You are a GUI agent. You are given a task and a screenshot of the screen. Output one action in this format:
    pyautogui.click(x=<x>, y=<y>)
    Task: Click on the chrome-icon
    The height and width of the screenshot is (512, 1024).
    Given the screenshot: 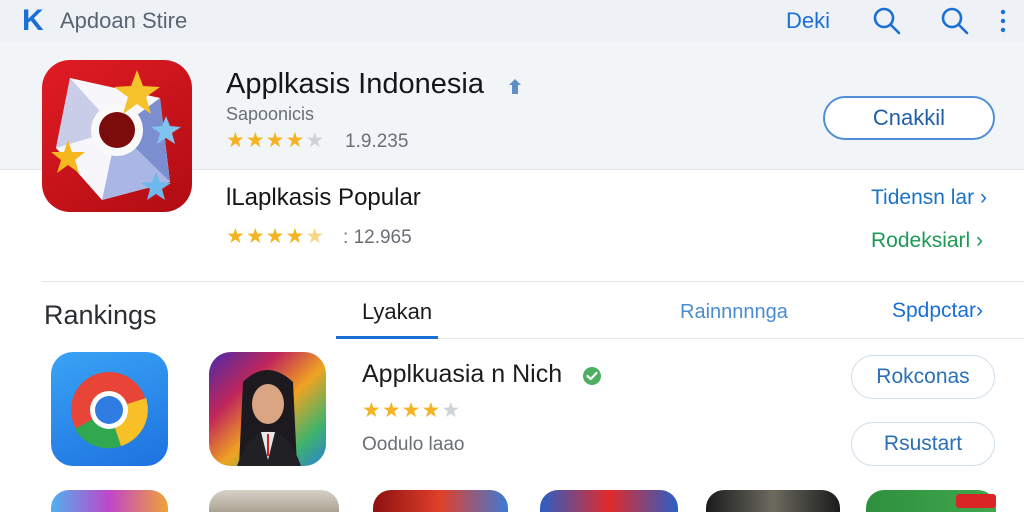 What is the action you would take?
    pyautogui.click(x=109, y=410)
    